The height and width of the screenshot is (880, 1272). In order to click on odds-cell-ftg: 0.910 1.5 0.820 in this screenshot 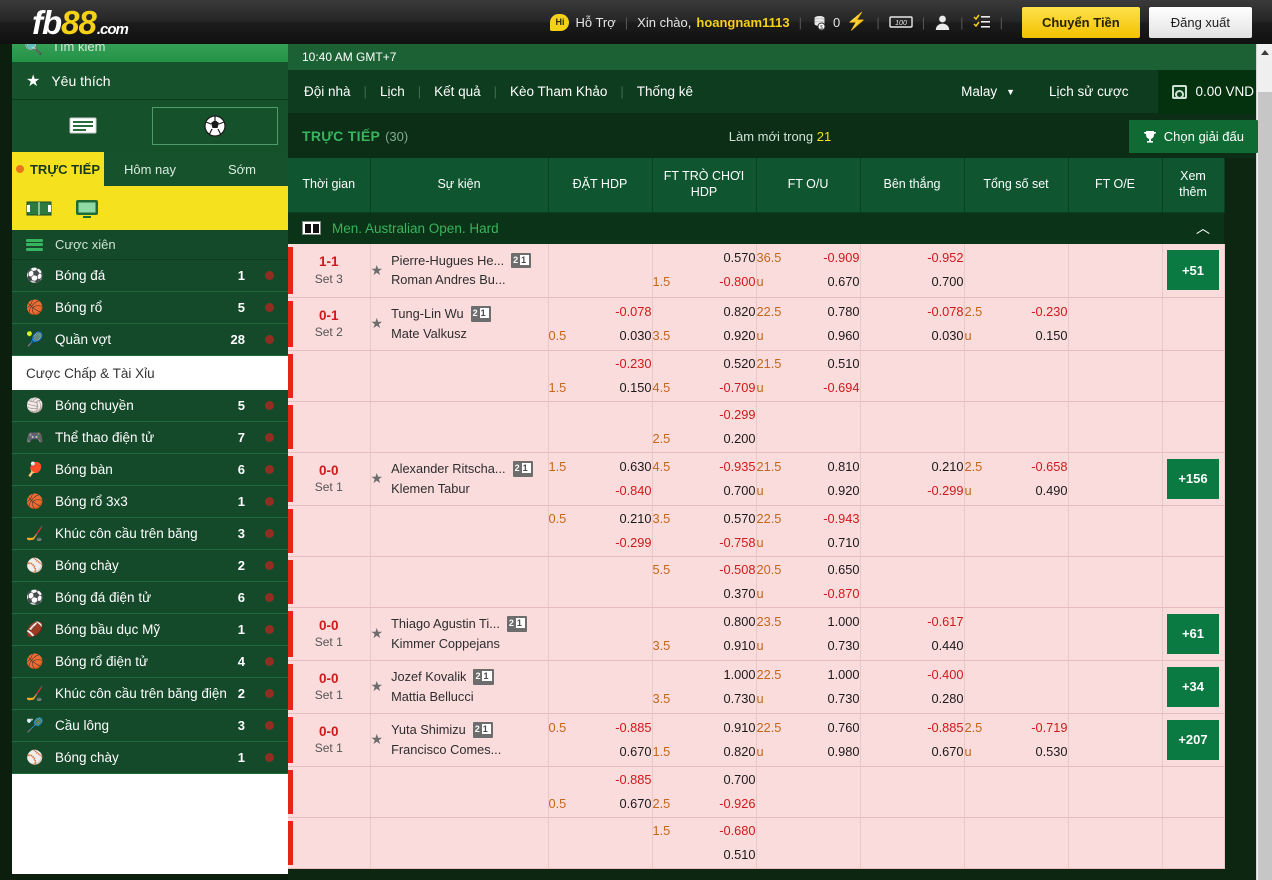, I will do `click(704, 740)`.